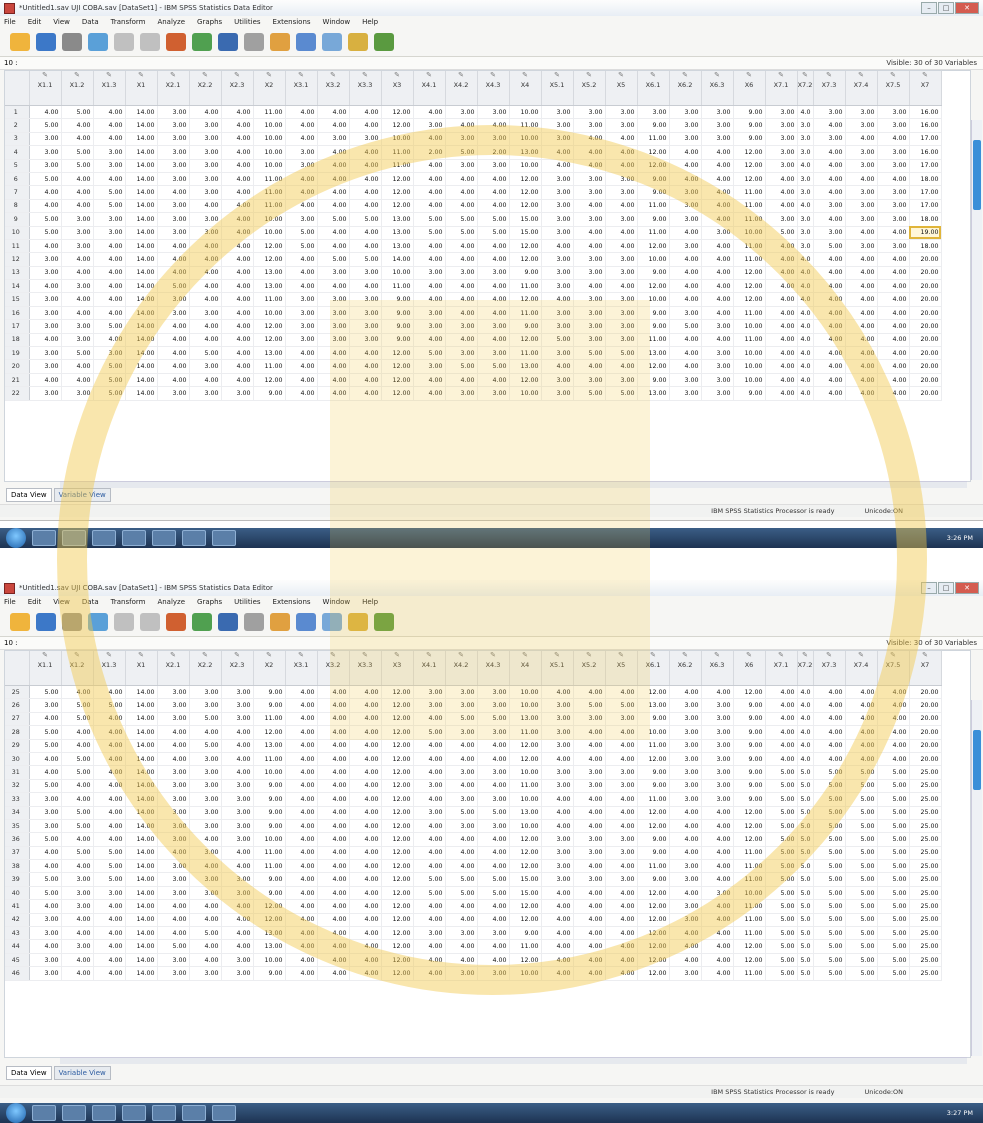 Image resolution: width=983 pixels, height=1123 pixels. What do you see at coordinates (17, 705) in the screenshot?
I see `row-number: 26` at bounding box center [17, 705].